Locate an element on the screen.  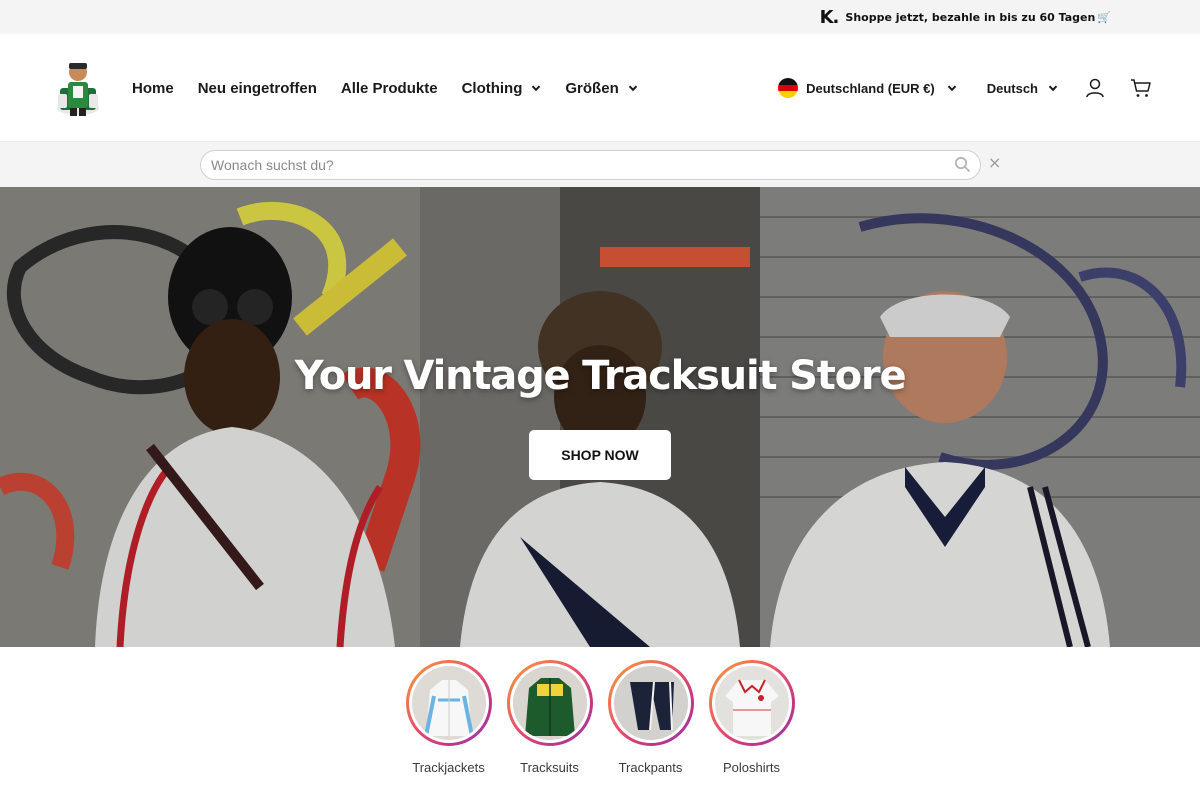
nav-item-new-arrivals: Neu eingetroffen is located at coordinates (257, 88).